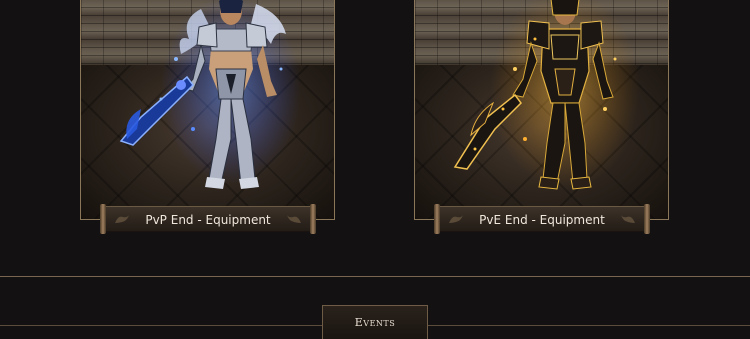  What do you see at coordinates (375, 322) in the screenshot?
I see `events-section-title: Events` at bounding box center [375, 322].